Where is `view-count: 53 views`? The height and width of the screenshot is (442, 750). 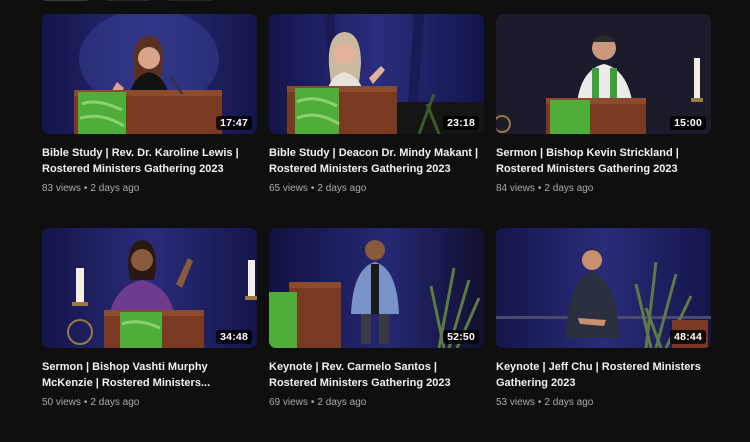 view-count: 53 views is located at coordinates (515, 402).